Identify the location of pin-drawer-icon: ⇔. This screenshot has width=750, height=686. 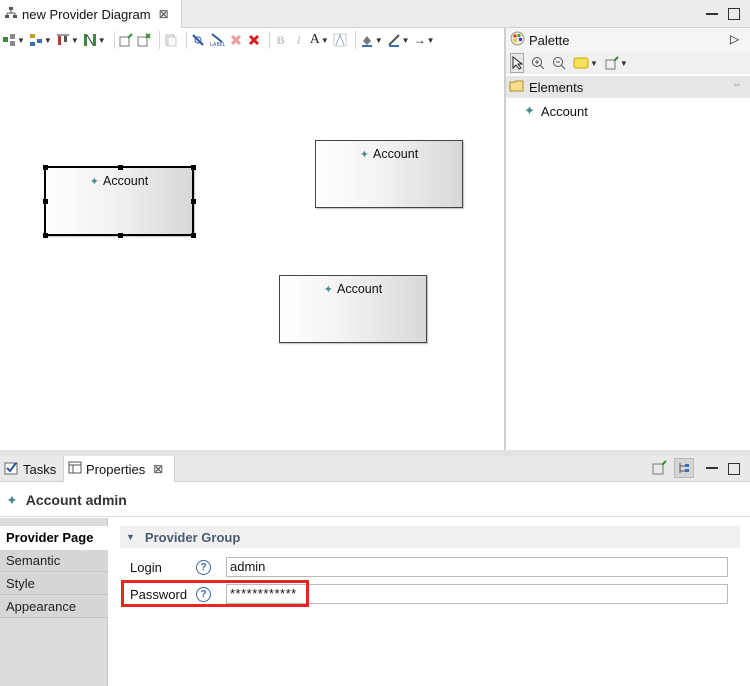
(737, 84).